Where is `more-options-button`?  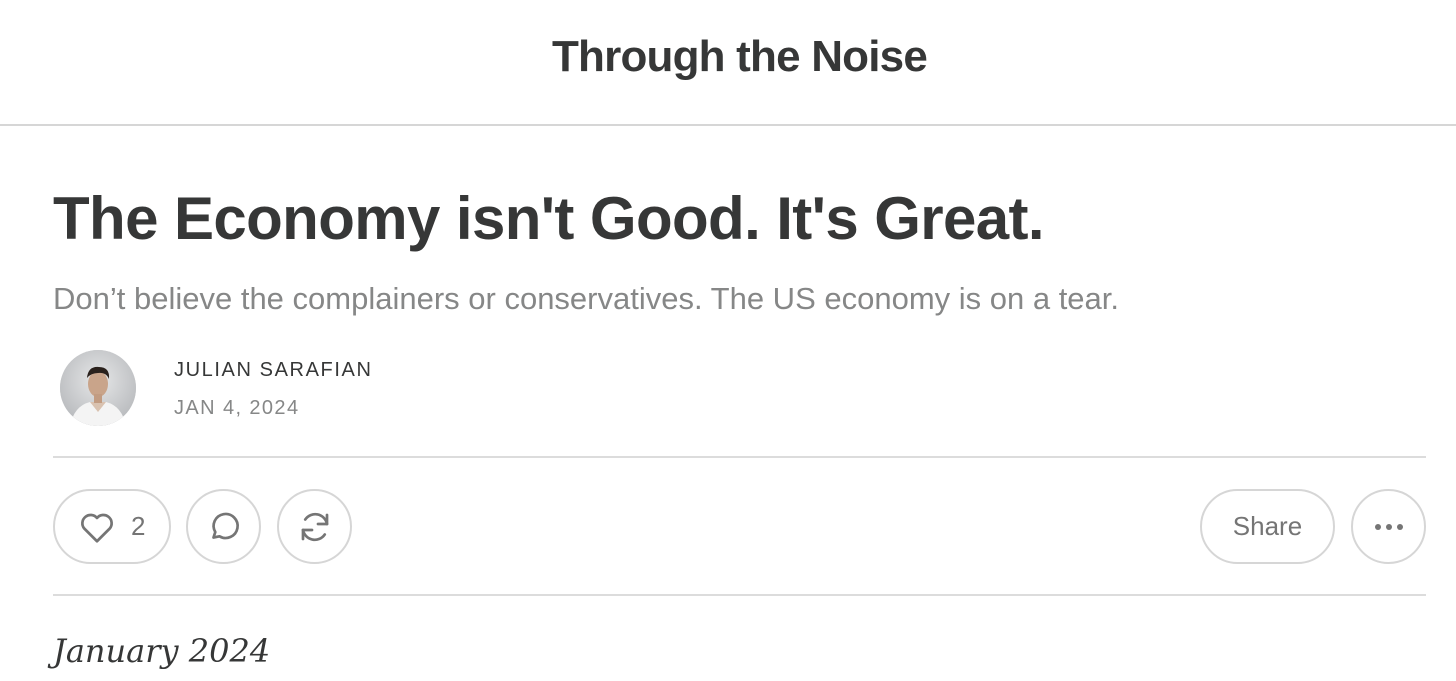
more-options-button is located at coordinates (1388, 526).